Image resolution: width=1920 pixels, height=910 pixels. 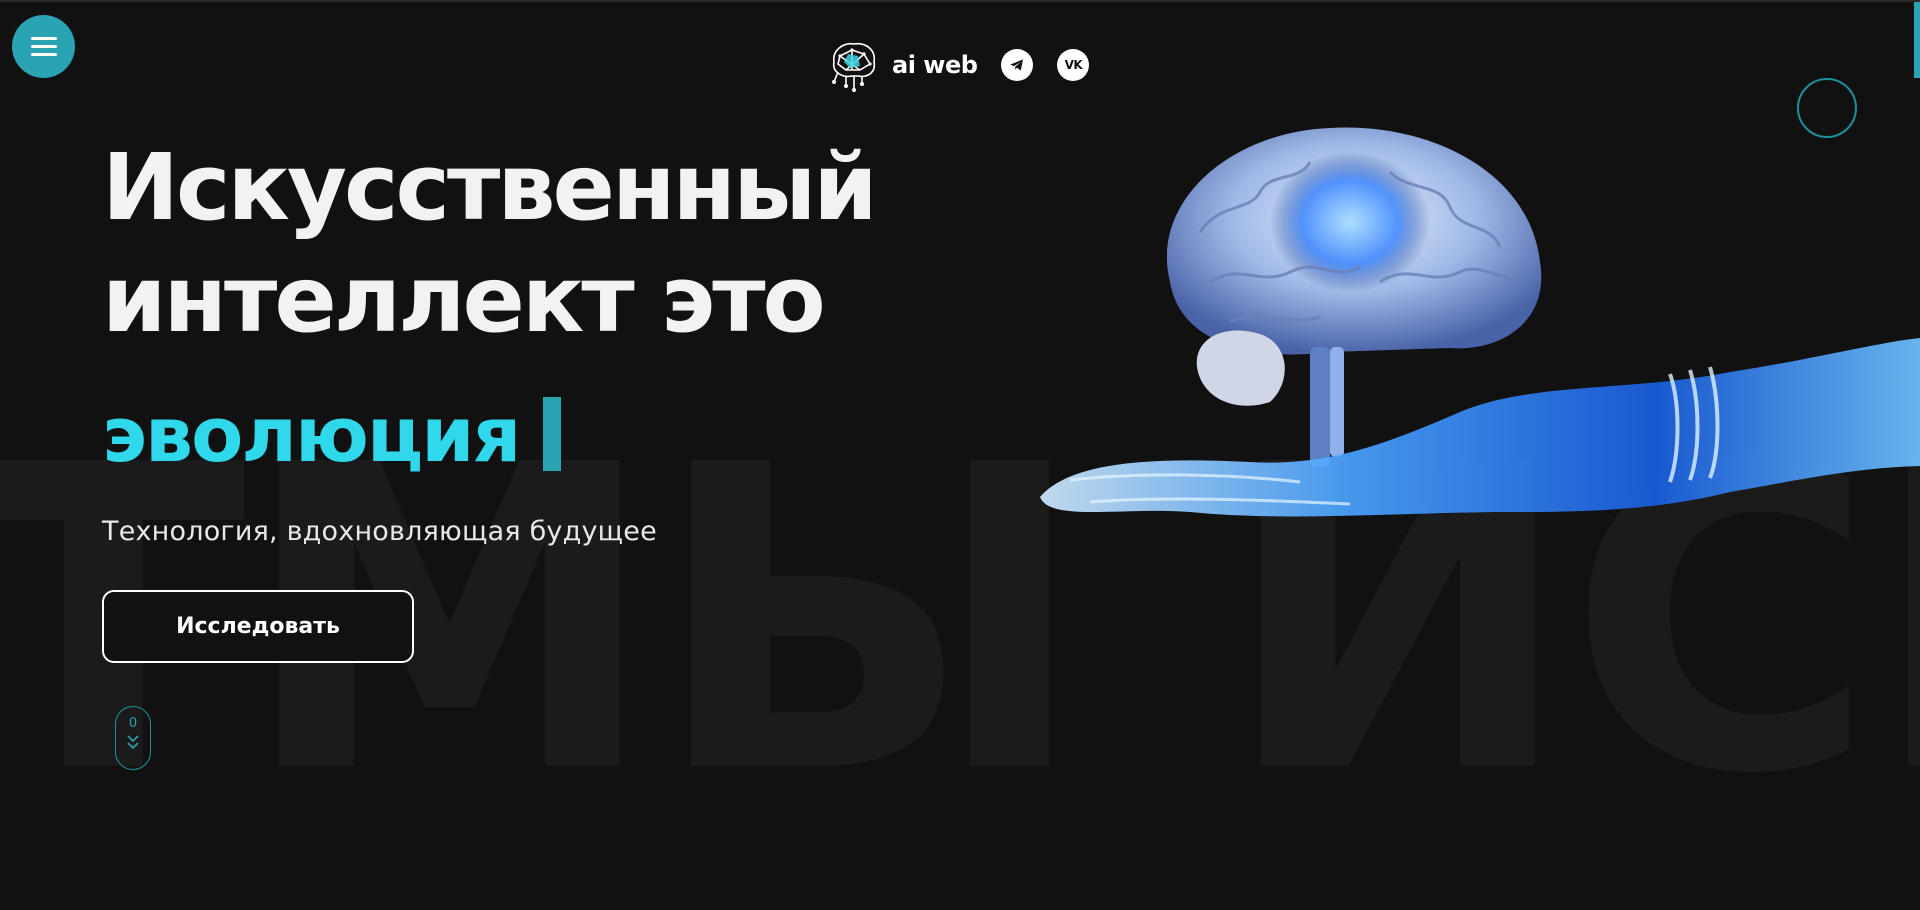 I want to click on scrollbar-thumb, so click(x=1917, y=40).